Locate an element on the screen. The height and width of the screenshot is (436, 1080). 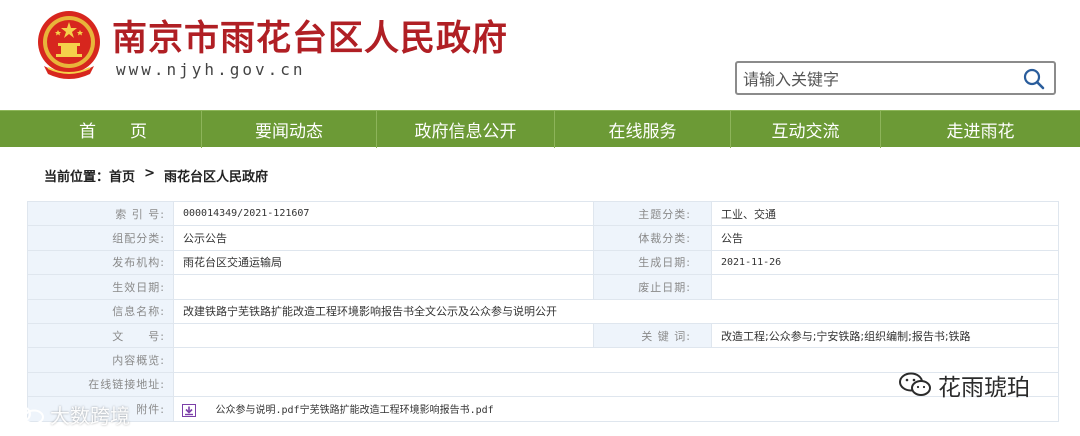
nav-item-about-yuhua: 走进雨花 is located at coordinates (980, 129).